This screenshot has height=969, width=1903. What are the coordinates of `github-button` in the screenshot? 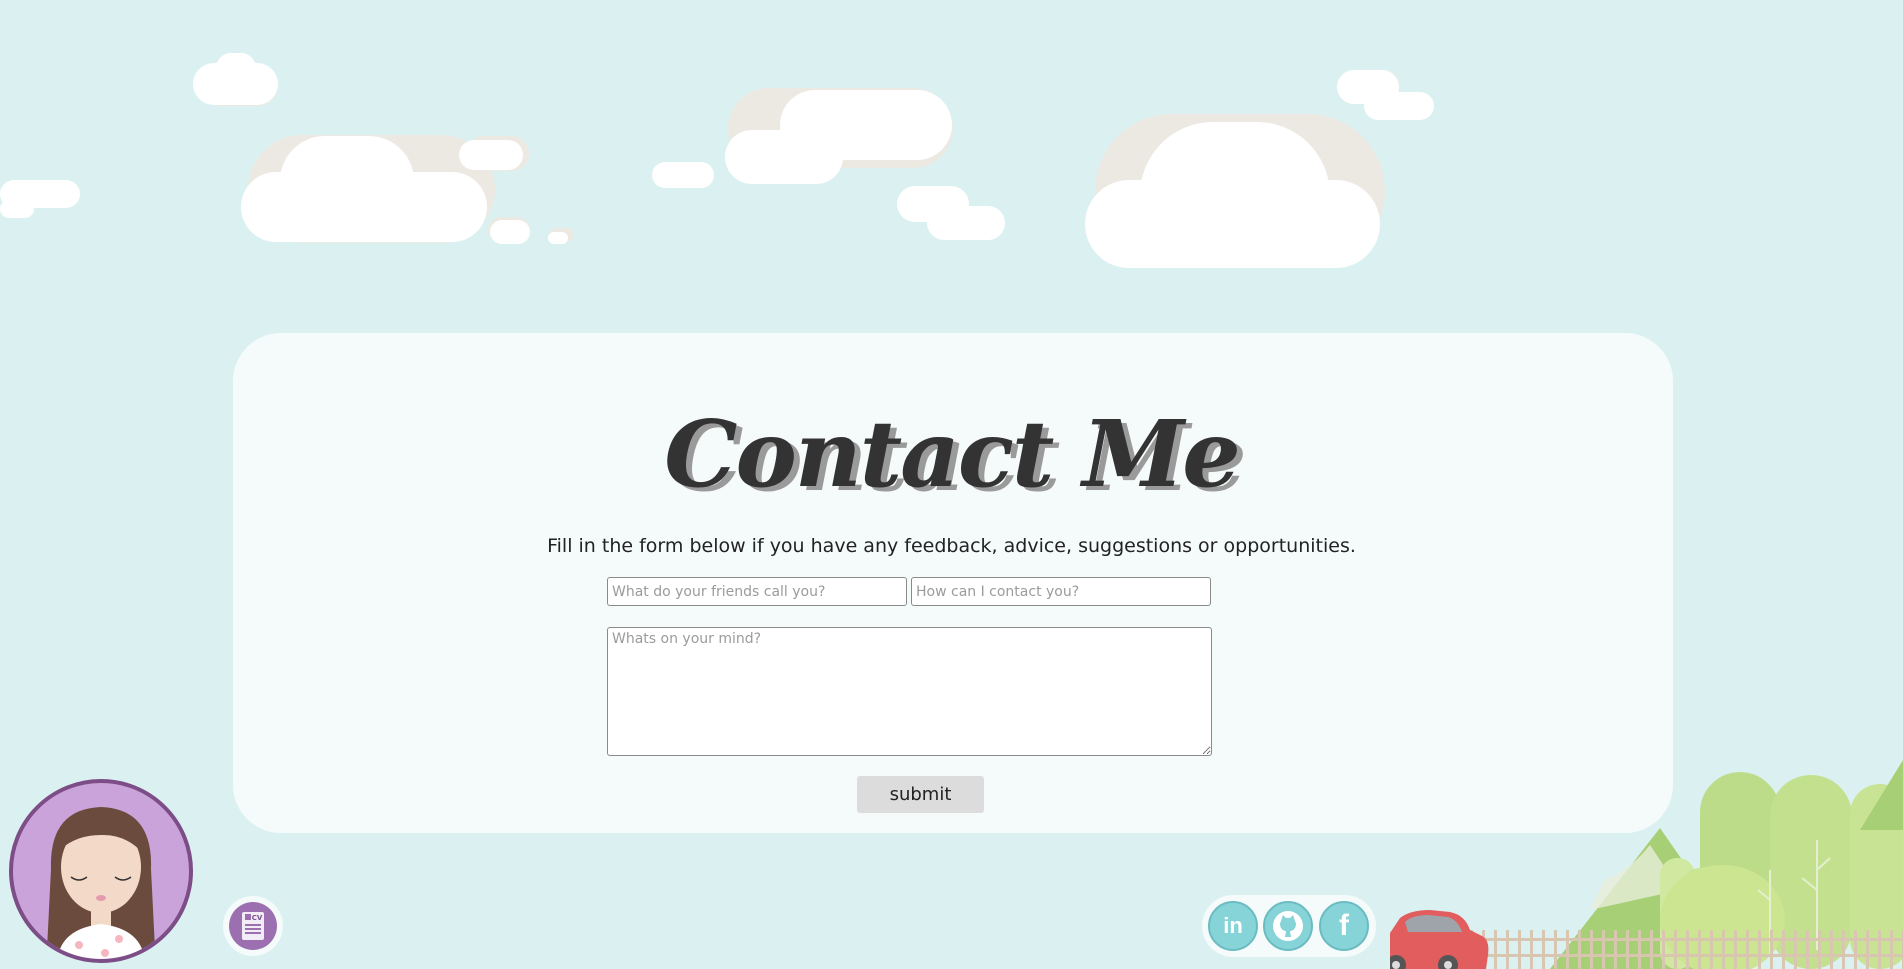 It's located at (1288, 926).